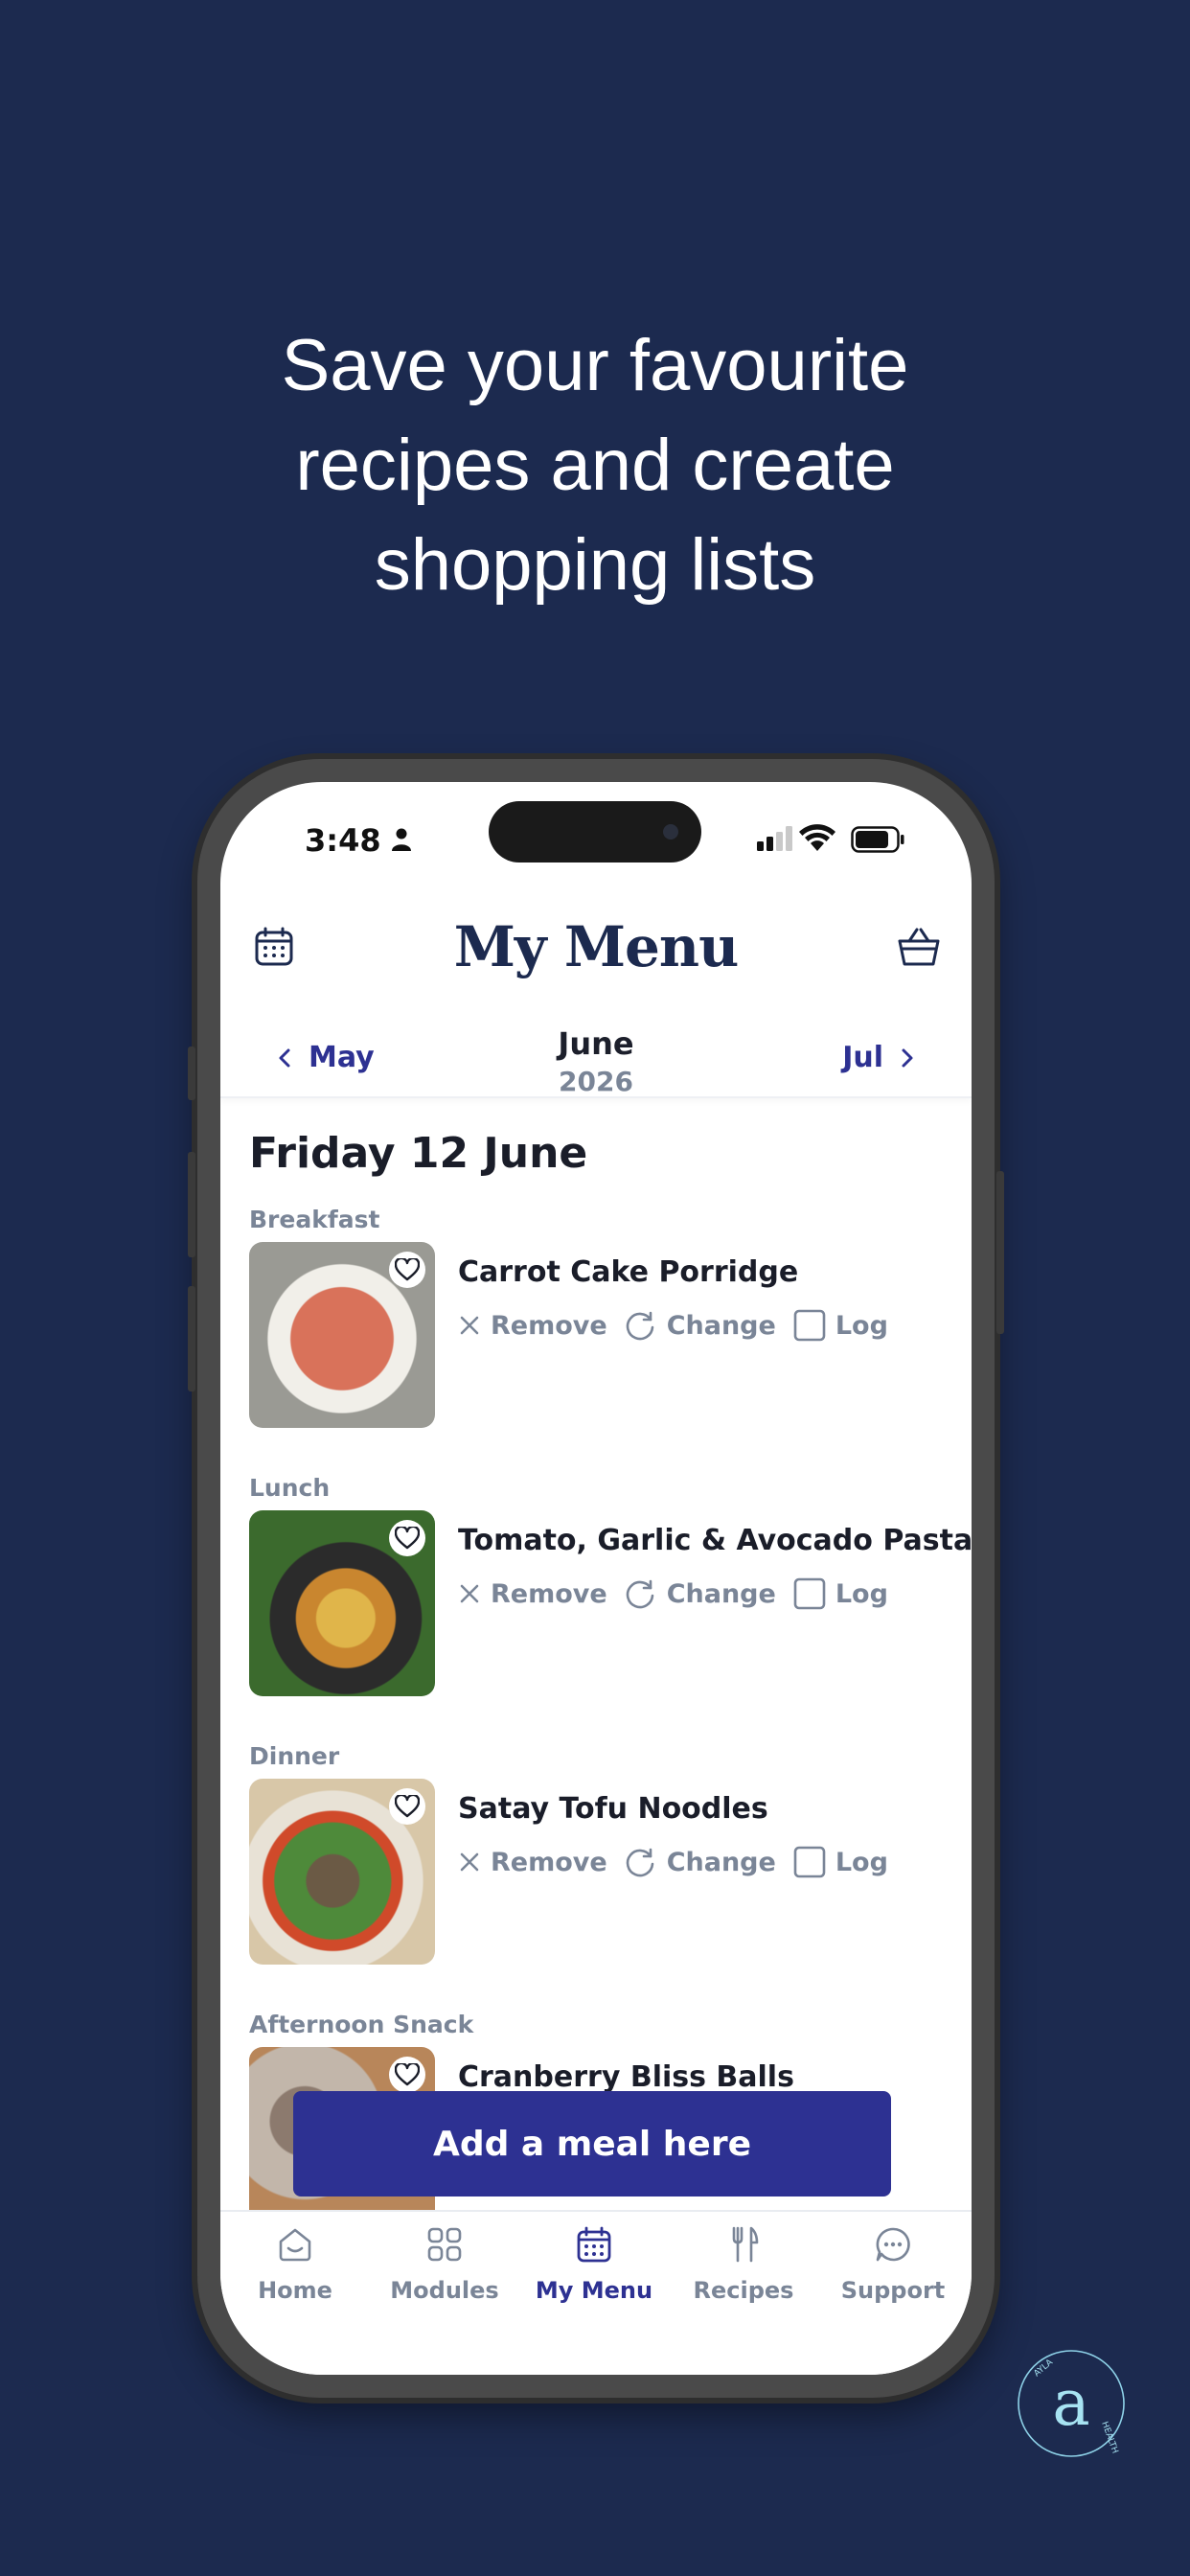 The width and height of the screenshot is (1190, 2576). Describe the element at coordinates (744, 2290) in the screenshot. I see `tab-label: Recipes` at that location.